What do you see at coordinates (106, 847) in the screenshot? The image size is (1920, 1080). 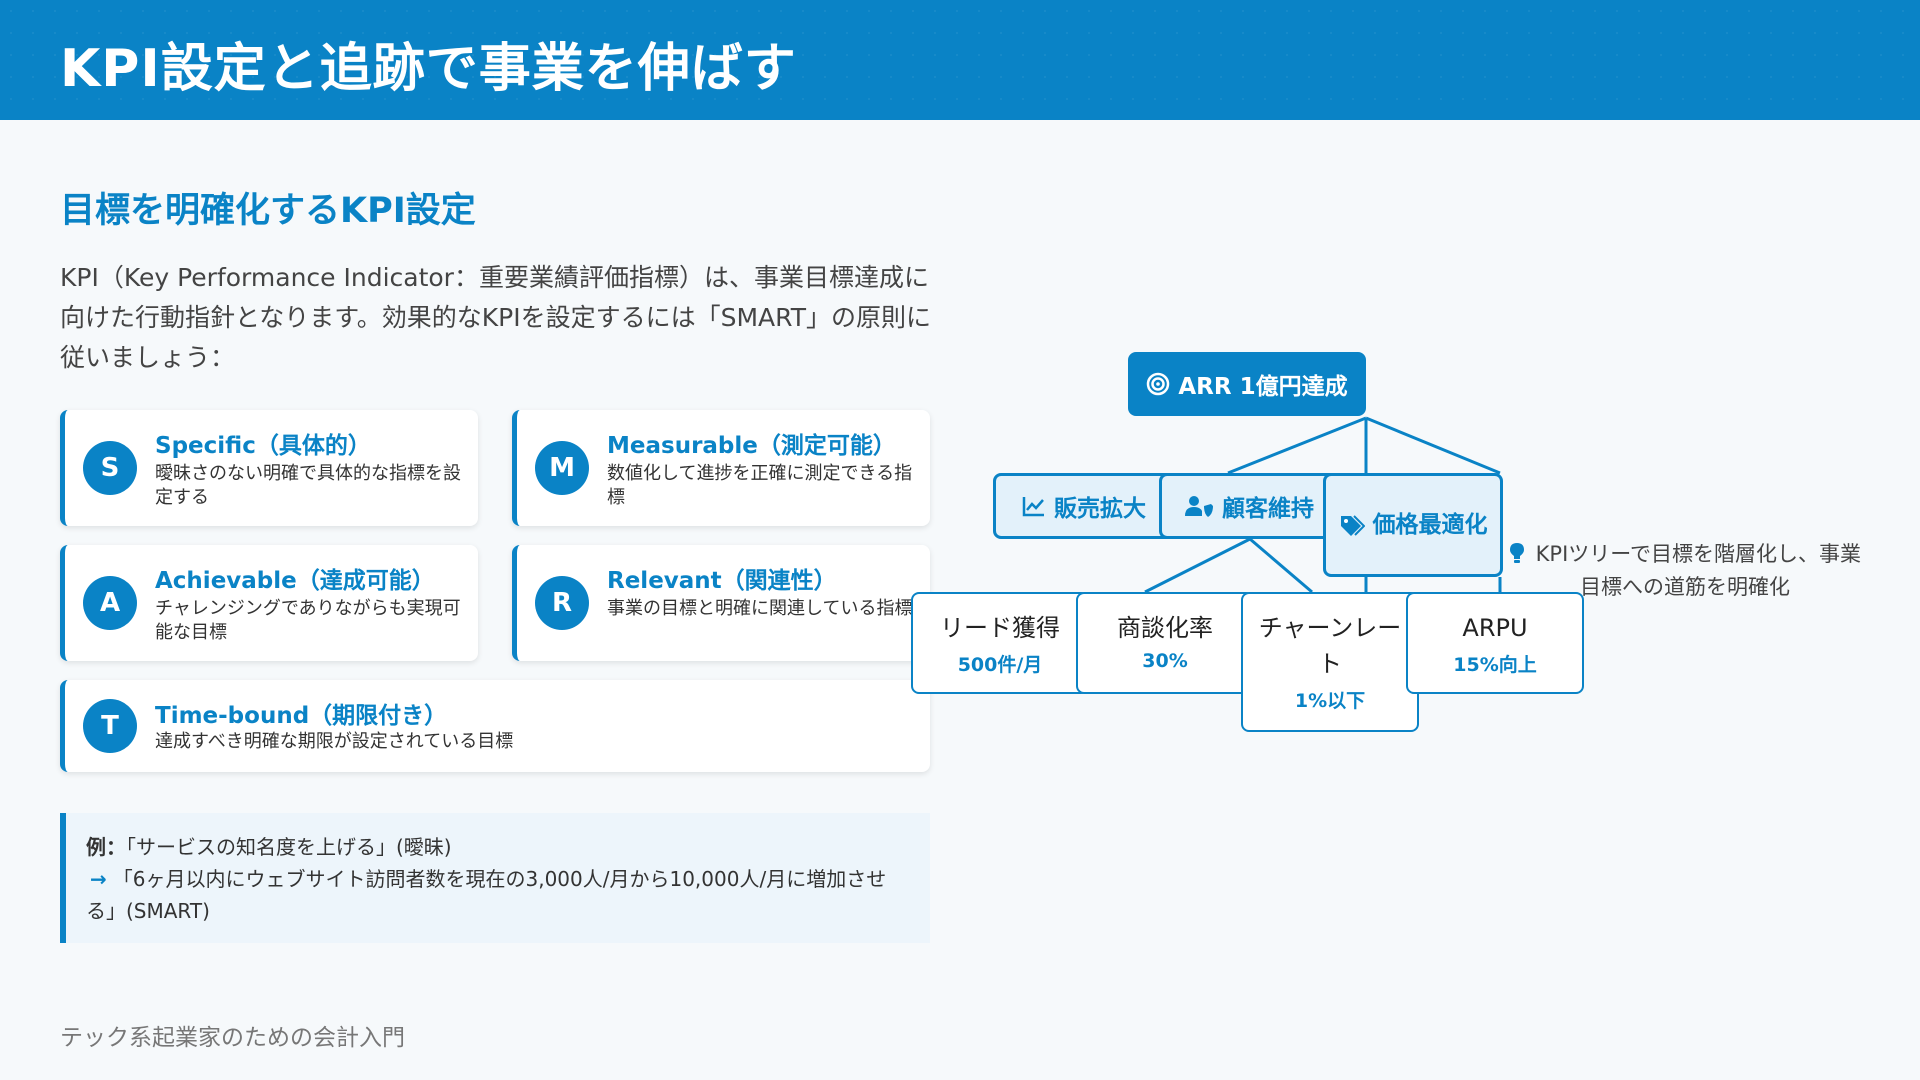 I see `example-label: 例：` at bounding box center [106, 847].